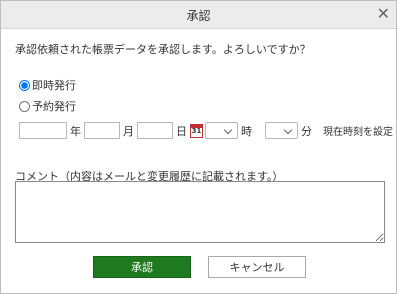  Describe the element at coordinates (163, 49) in the screenshot. I see `confirmation-message: 承認依頼された帳票データを承認します。よろしいですか？` at that location.